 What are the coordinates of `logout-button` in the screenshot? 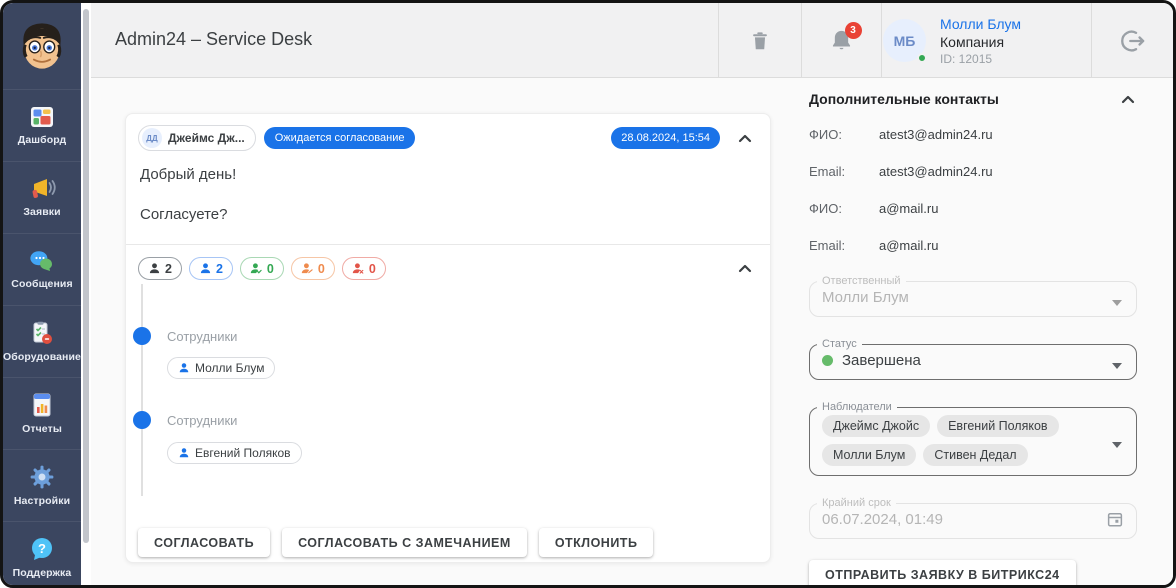 It's located at (1132, 40).